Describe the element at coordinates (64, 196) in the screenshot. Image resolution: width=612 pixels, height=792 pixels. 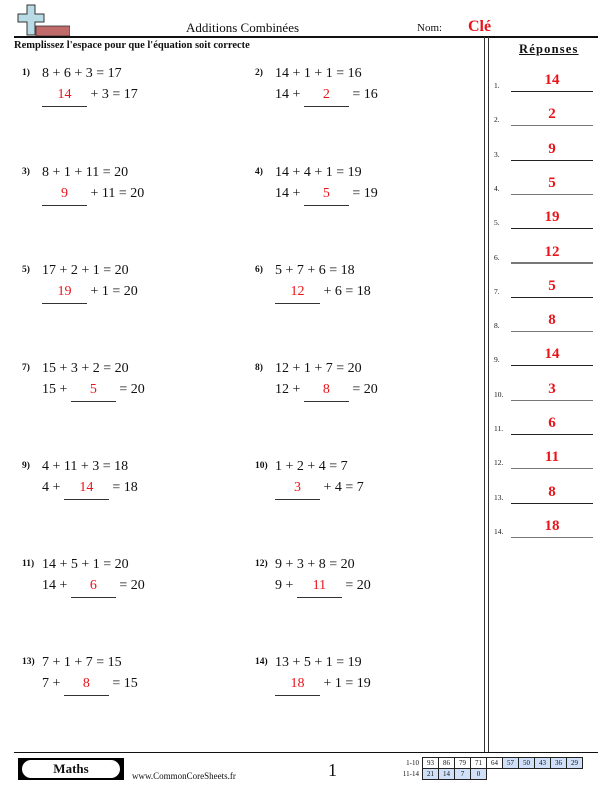
I see `answer-blank: 9` at that location.